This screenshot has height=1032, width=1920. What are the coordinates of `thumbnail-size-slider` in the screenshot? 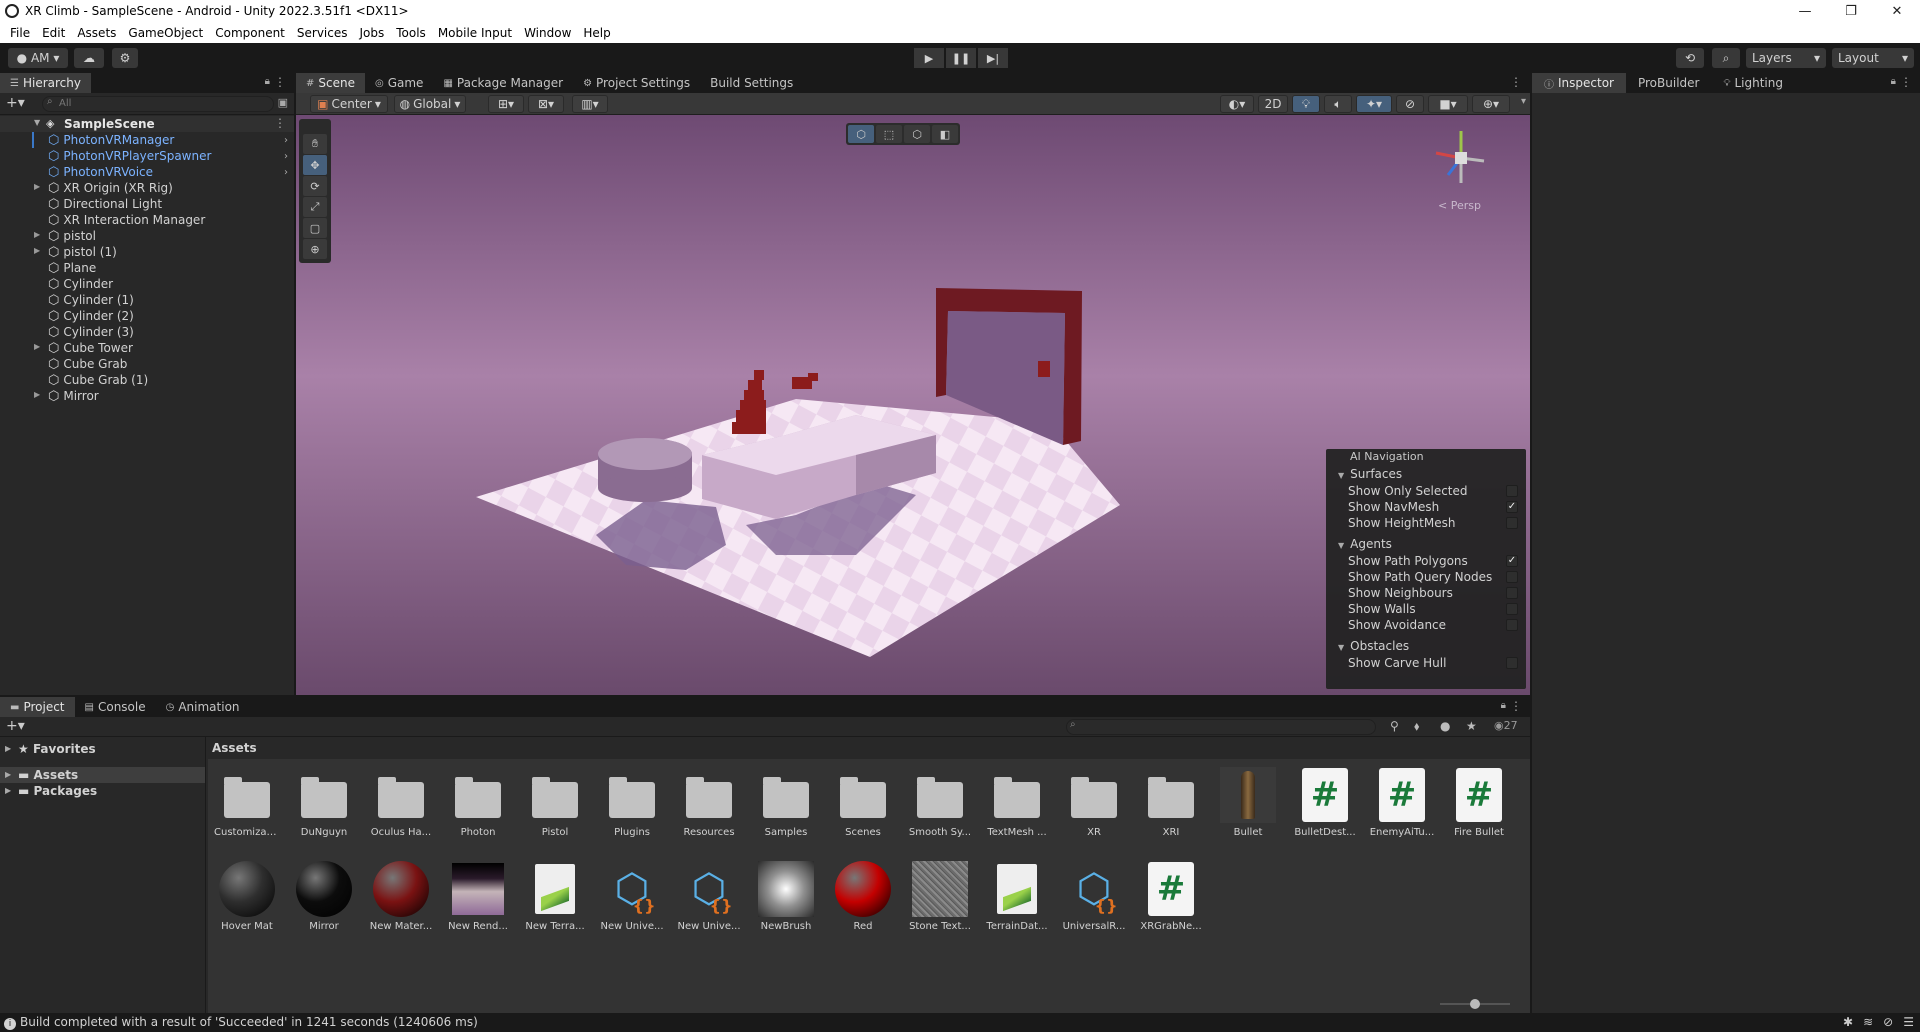 It's located at (1475, 1004).